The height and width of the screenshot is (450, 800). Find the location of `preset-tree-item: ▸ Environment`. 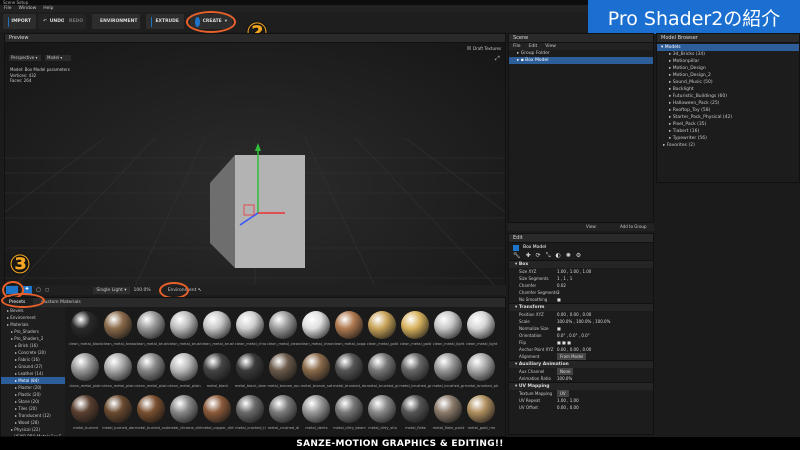

preset-tree-item: ▸ Environment is located at coordinates (33, 317).